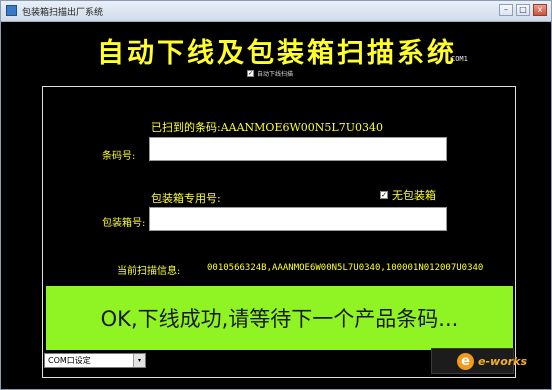 The image size is (552, 390). Describe the element at coordinates (298, 219) in the screenshot. I see `box-number-input` at that location.